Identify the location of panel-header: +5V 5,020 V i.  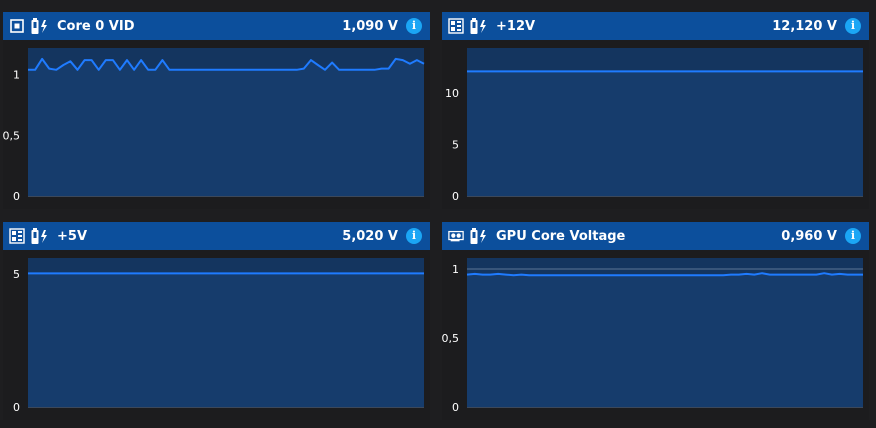
(216, 236).